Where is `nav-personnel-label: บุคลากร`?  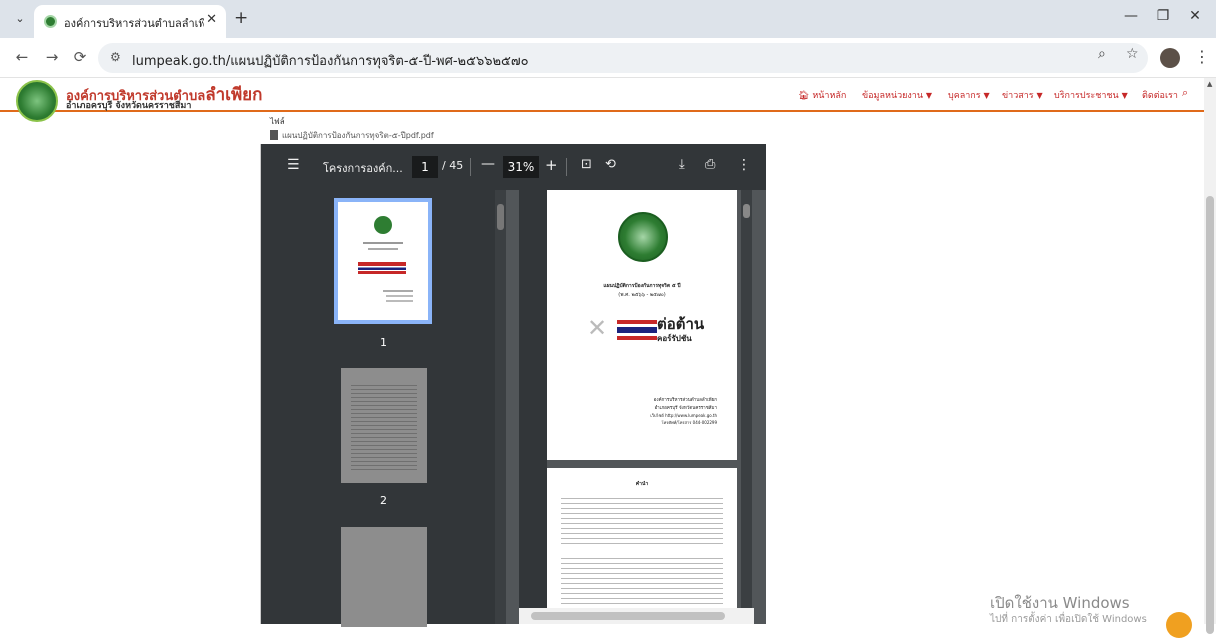
nav-personnel-label: บุคลากร is located at coordinates (964, 96).